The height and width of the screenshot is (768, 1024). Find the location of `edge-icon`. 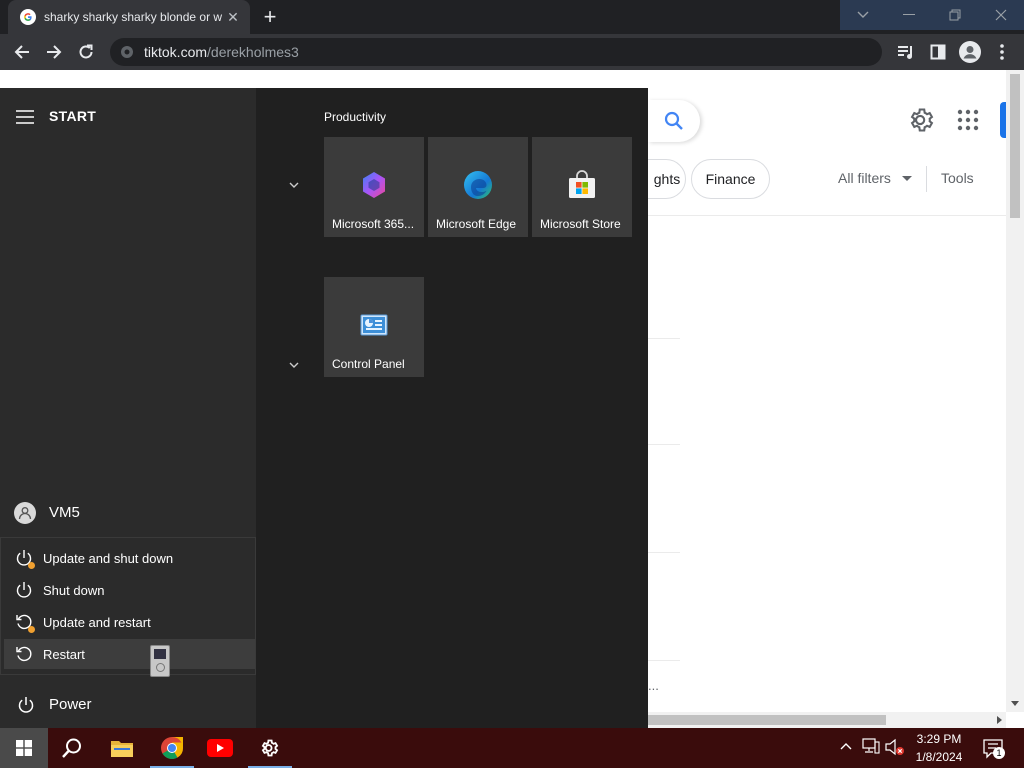

edge-icon is located at coordinates (478, 185).